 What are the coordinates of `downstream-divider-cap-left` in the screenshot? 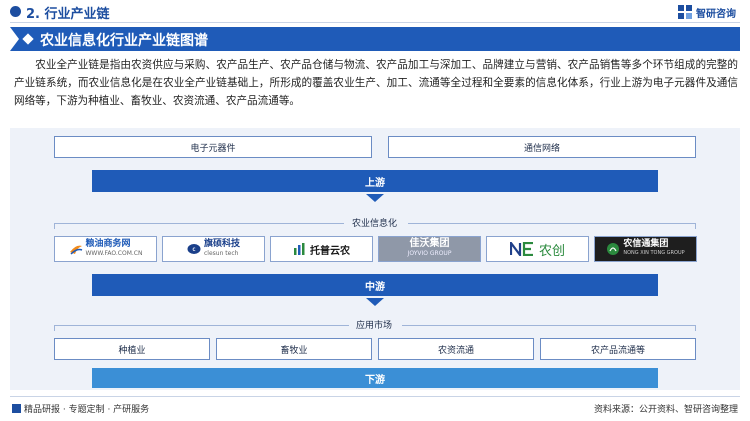 It's located at (54, 328).